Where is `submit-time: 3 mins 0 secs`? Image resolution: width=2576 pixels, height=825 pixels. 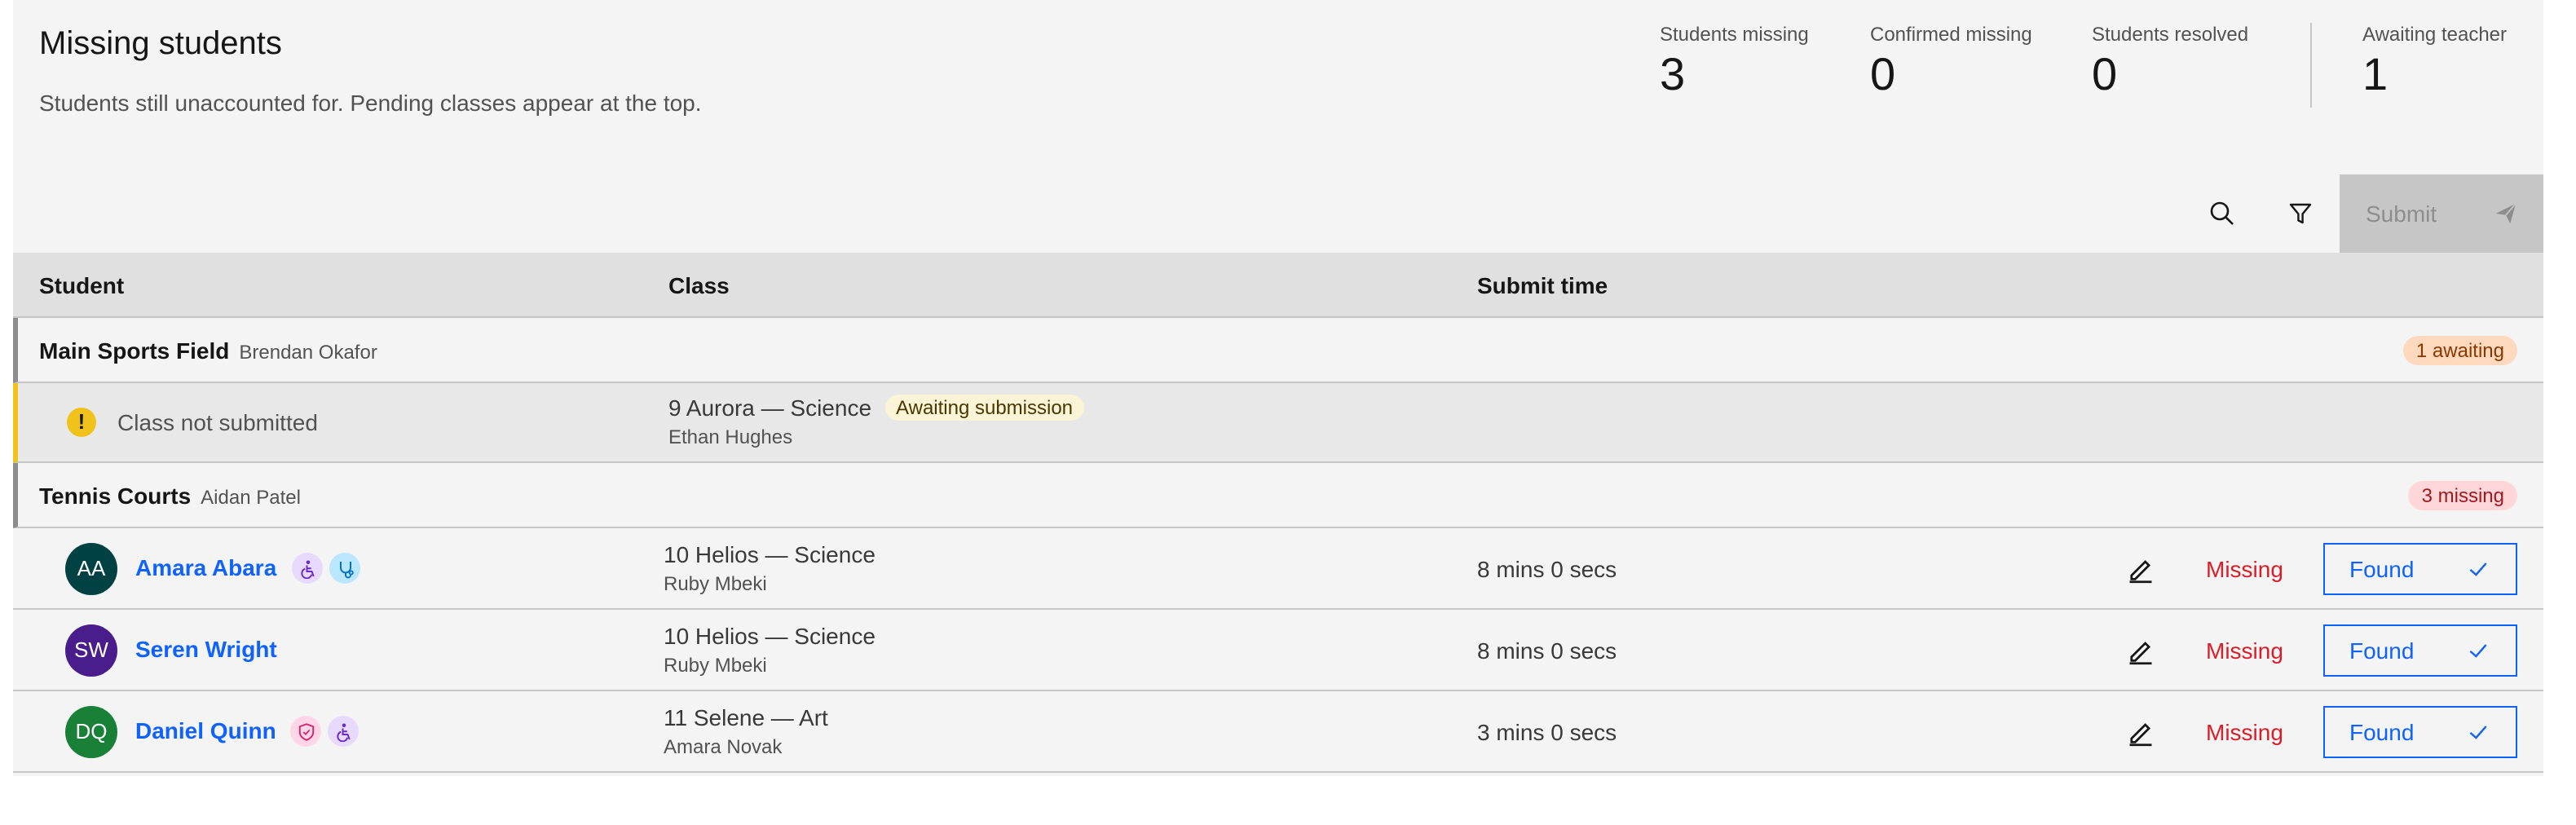
submit-time: 3 mins 0 secs is located at coordinates (1547, 732).